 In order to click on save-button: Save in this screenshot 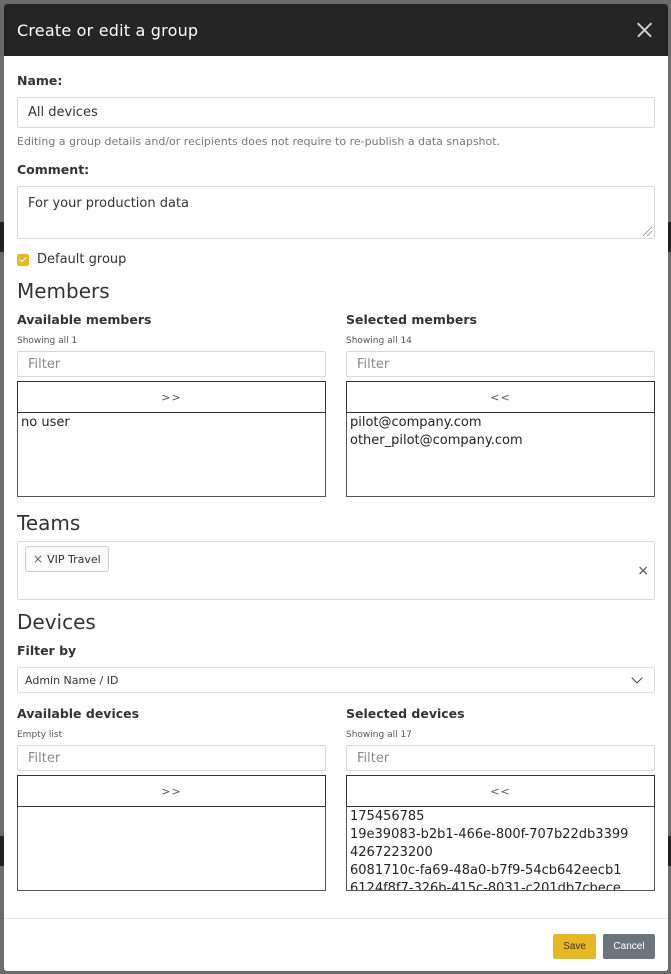, I will do `click(574, 946)`.